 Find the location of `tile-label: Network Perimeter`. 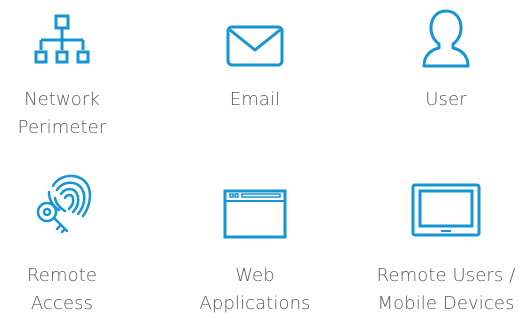

tile-label: Network Perimeter is located at coordinates (75, 114).